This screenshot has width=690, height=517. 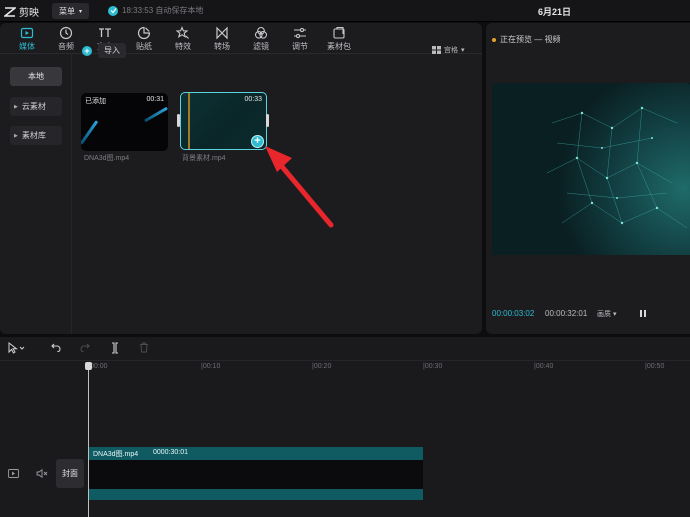 I want to click on total-time: 00:00:32:01, so click(x=566, y=313).